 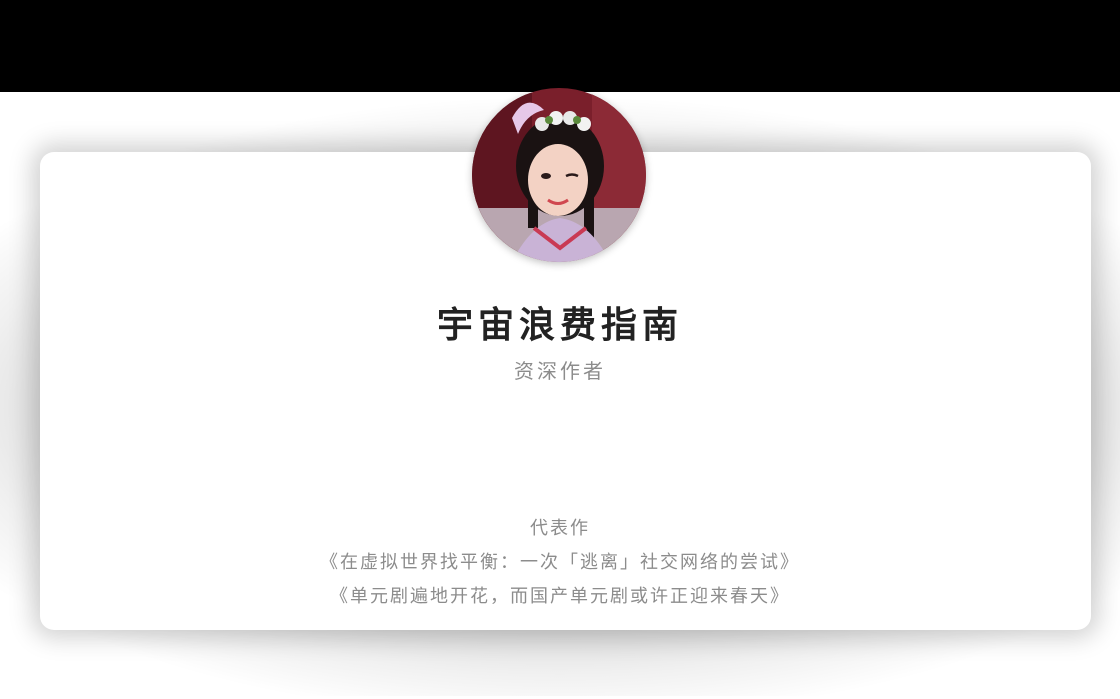 I want to click on avatar-photo, so click(x=559, y=175).